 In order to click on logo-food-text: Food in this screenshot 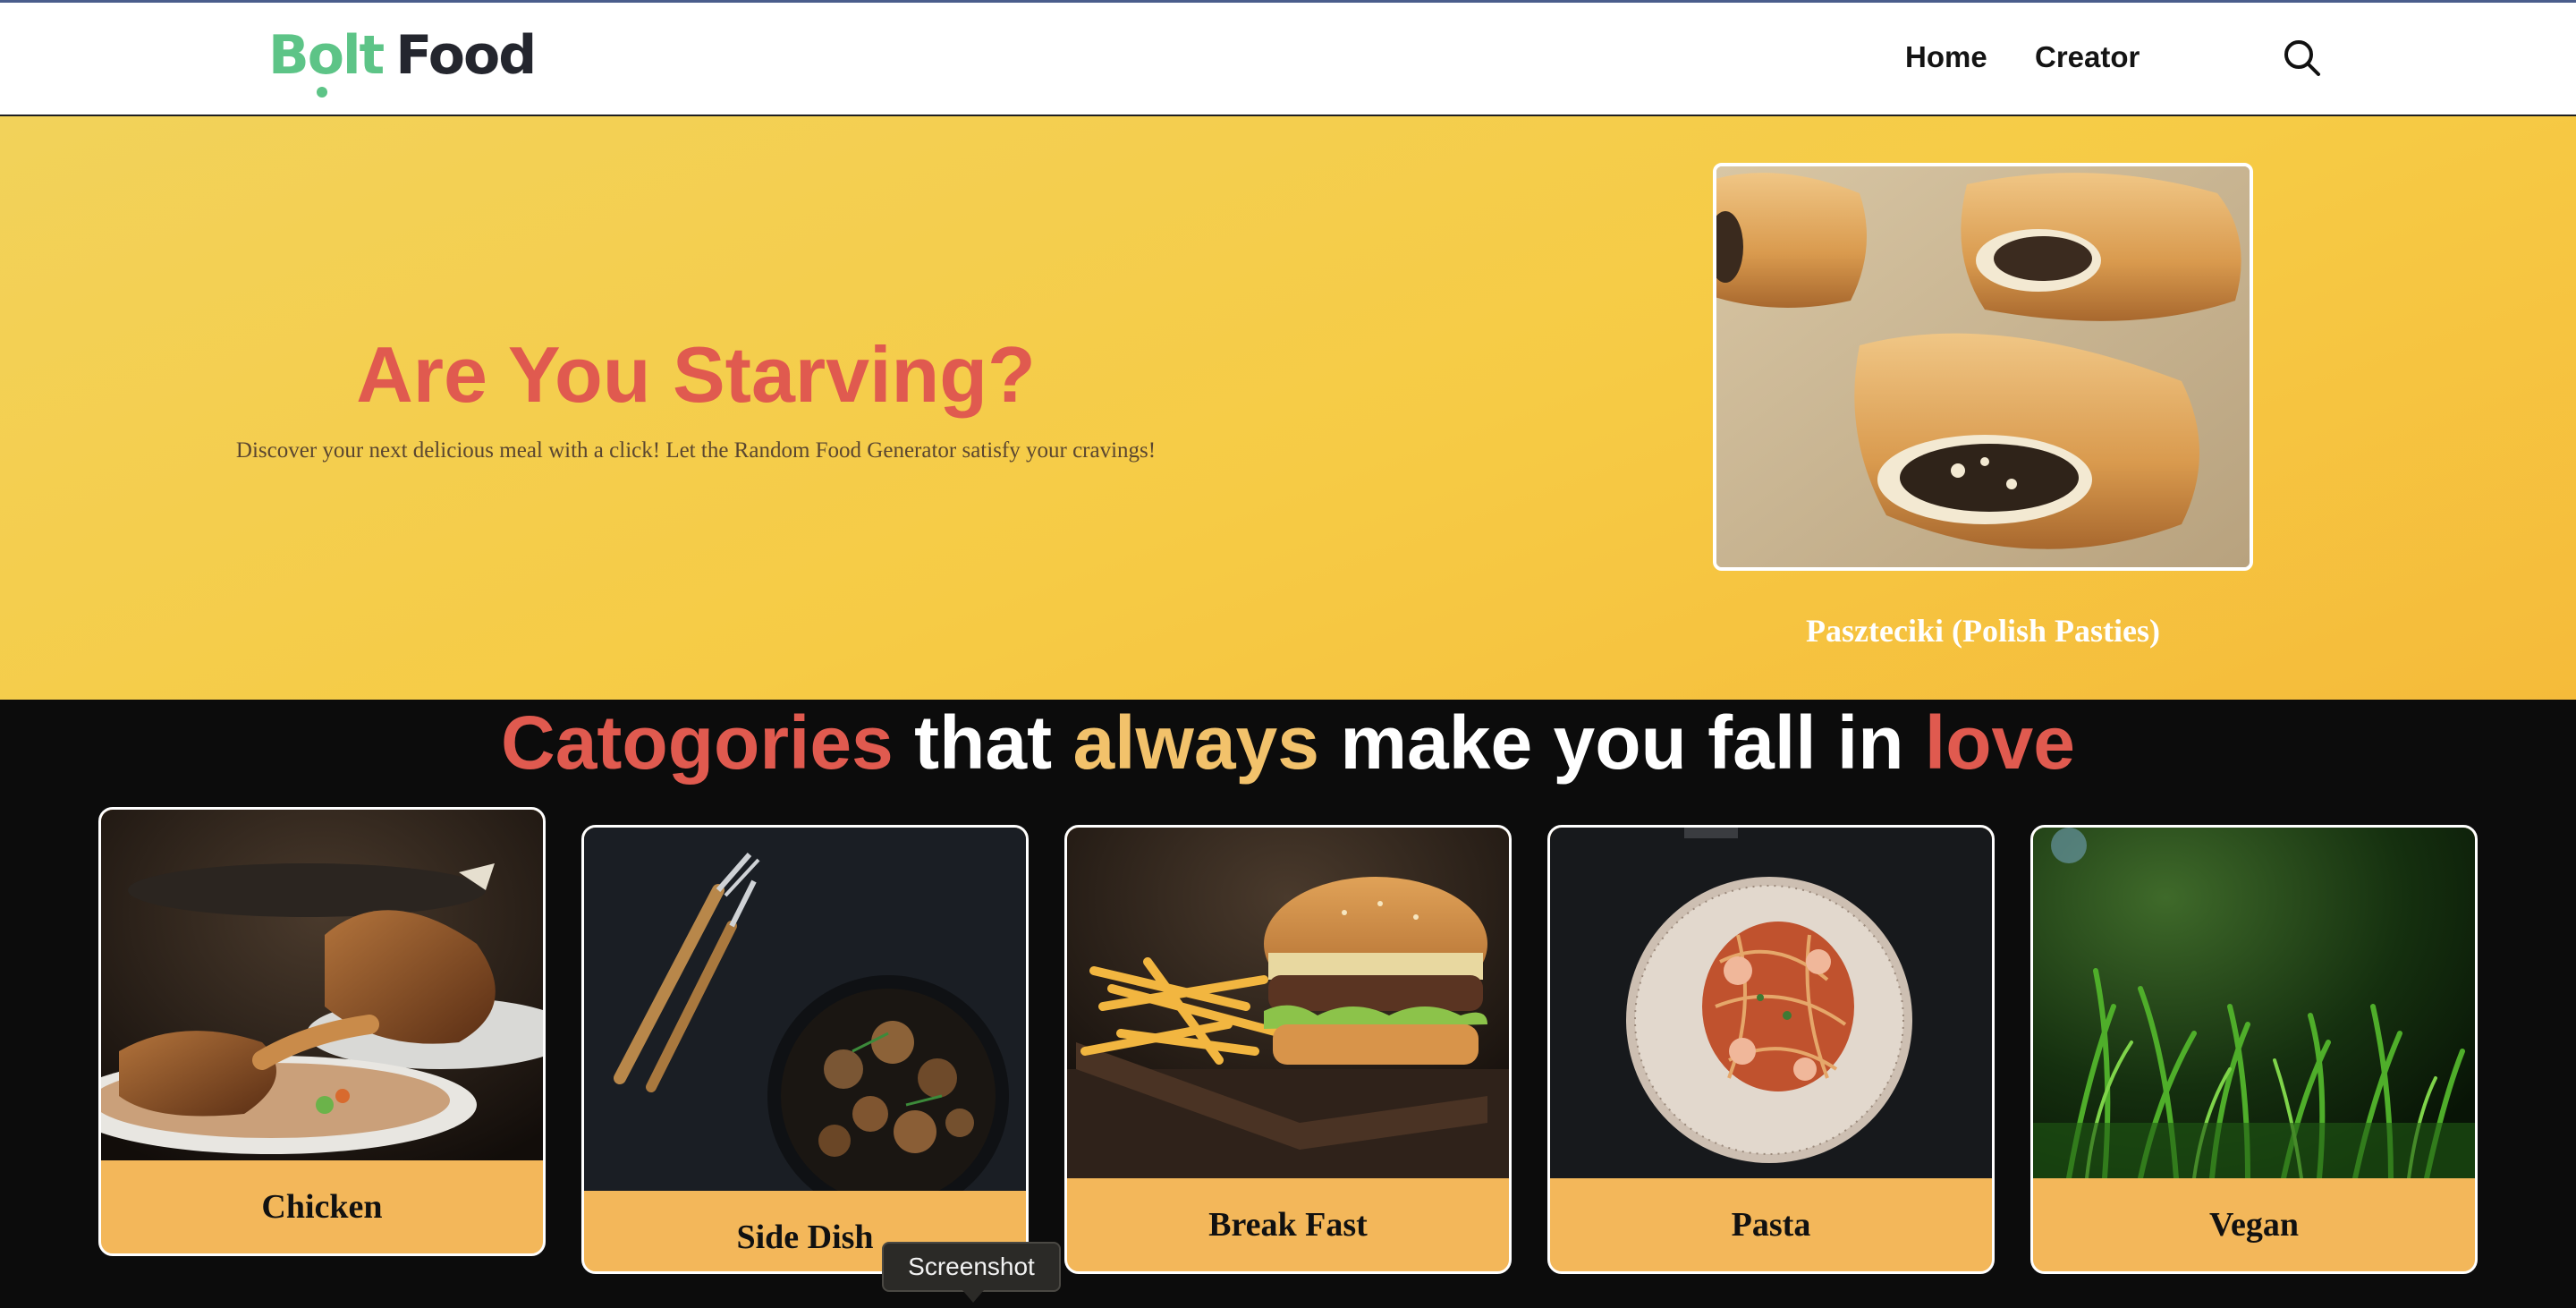, I will do `click(466, 55)`.